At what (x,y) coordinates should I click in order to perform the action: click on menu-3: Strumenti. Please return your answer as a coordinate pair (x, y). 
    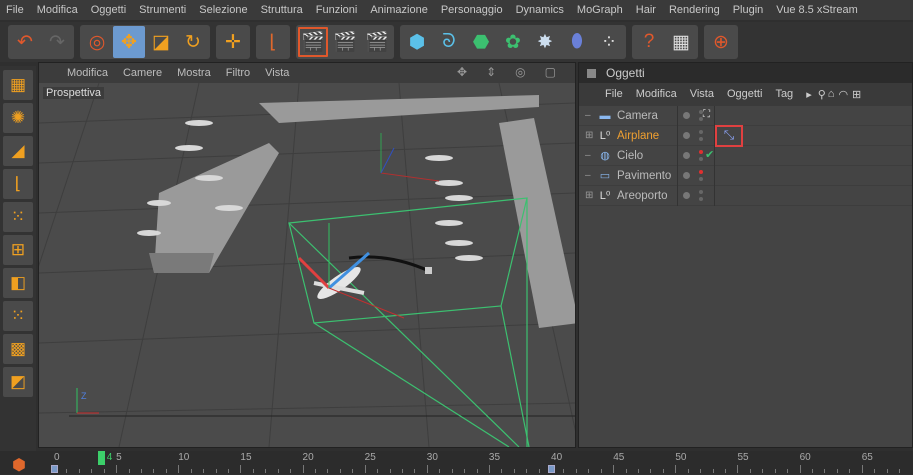
    Looking at the image, I should click on (162, 10).